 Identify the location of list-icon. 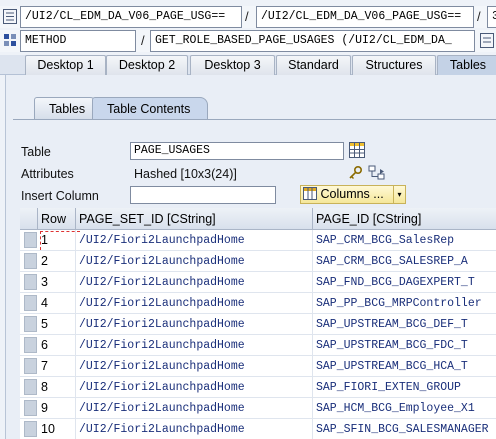
(10, 16).